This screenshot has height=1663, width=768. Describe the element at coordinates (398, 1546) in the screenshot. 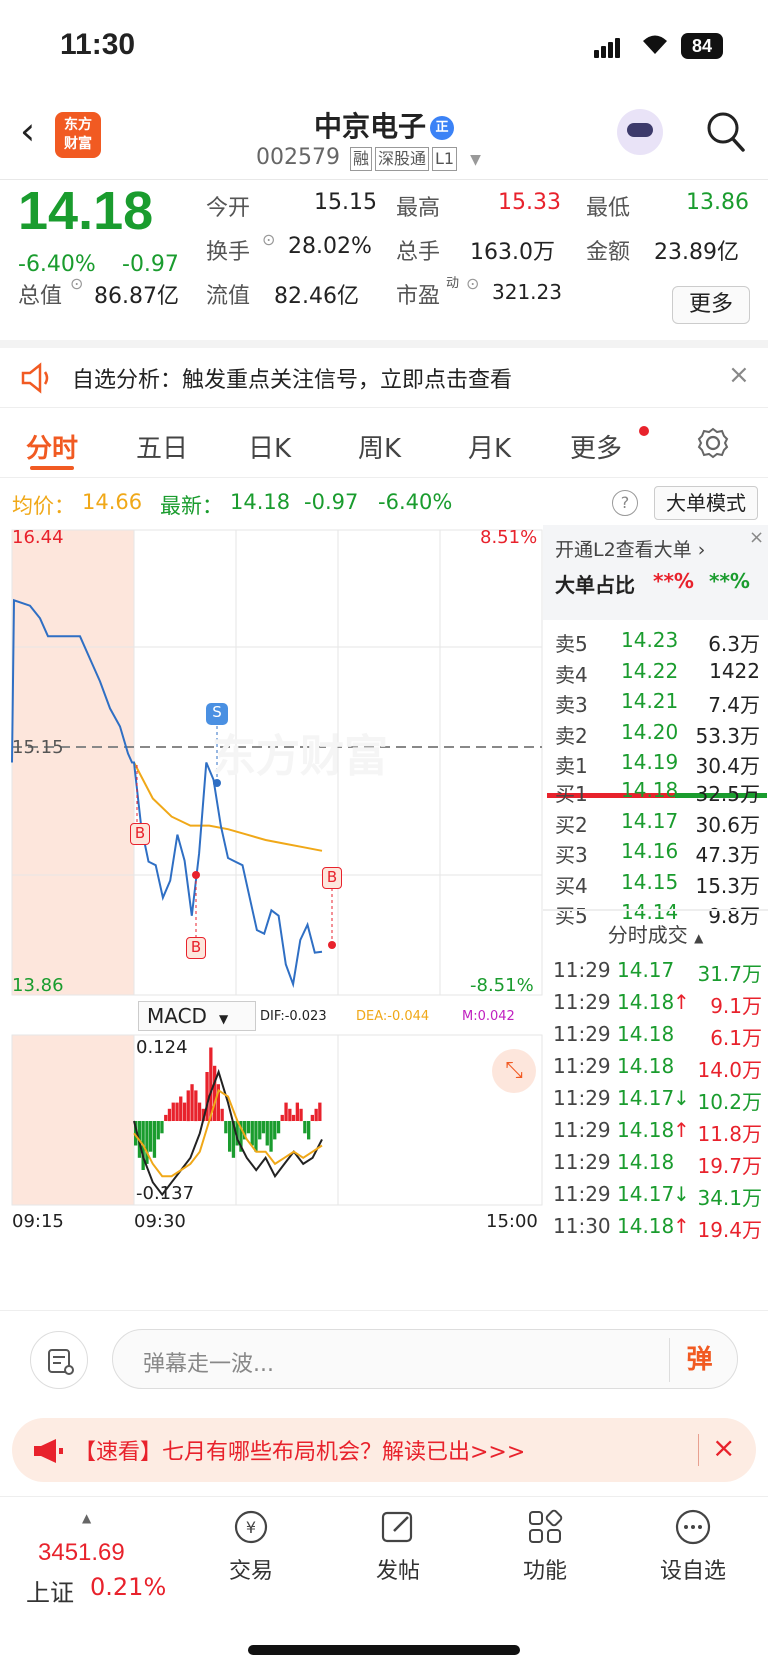

I see `nav-post: 发帖` at that location.